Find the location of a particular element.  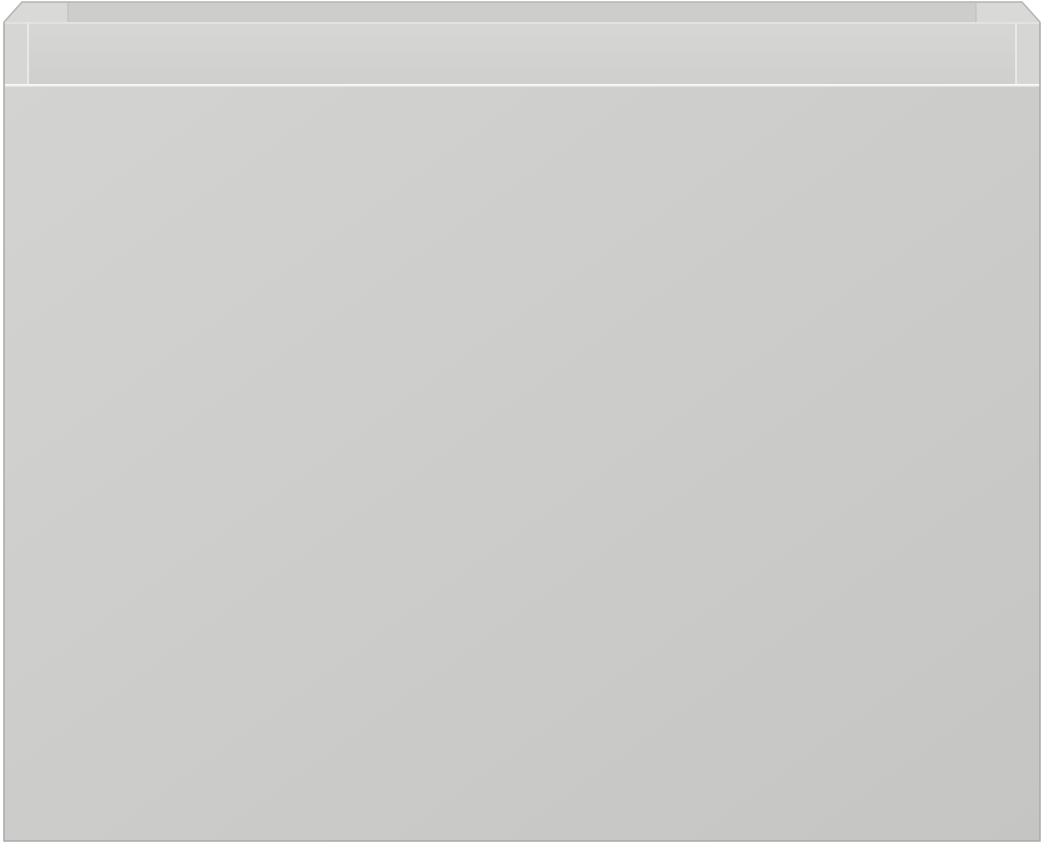

cabinet-rim-right-face is located at coordinates (1028, 53).